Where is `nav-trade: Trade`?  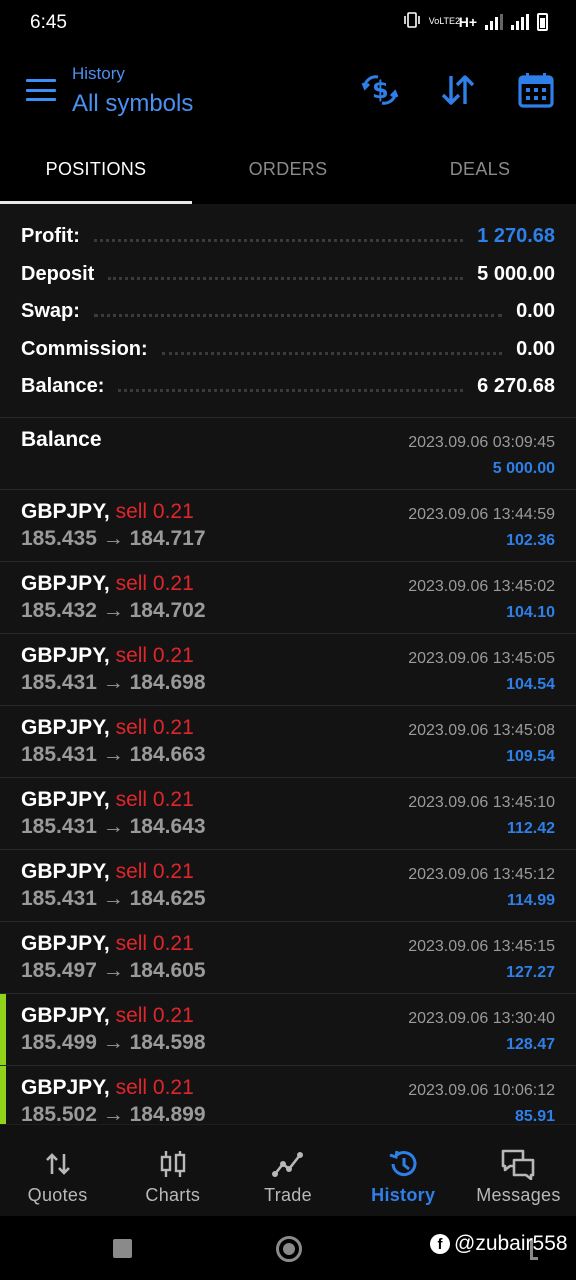 nav-trade: Trade is located at coordinates (287, 1170).